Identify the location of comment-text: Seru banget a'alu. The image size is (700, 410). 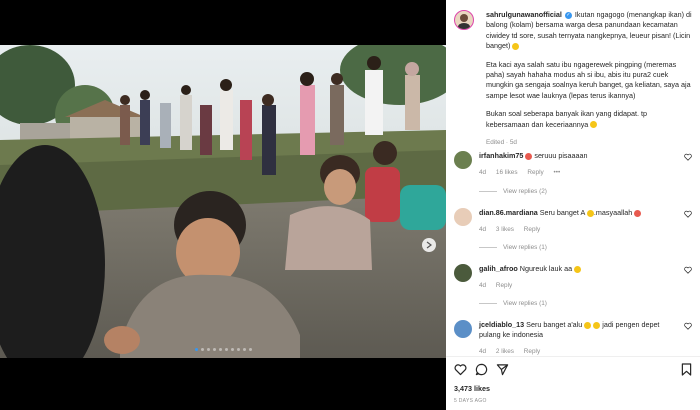
(554, 324).